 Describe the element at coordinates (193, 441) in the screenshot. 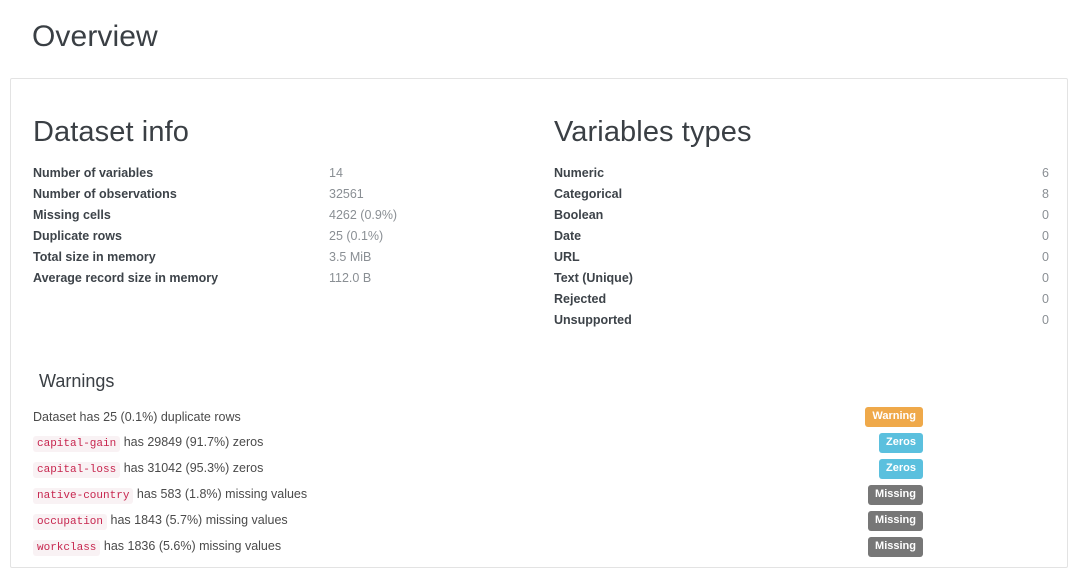

I see `warning-text: has 29849 (91.7%) zeros` at that location.